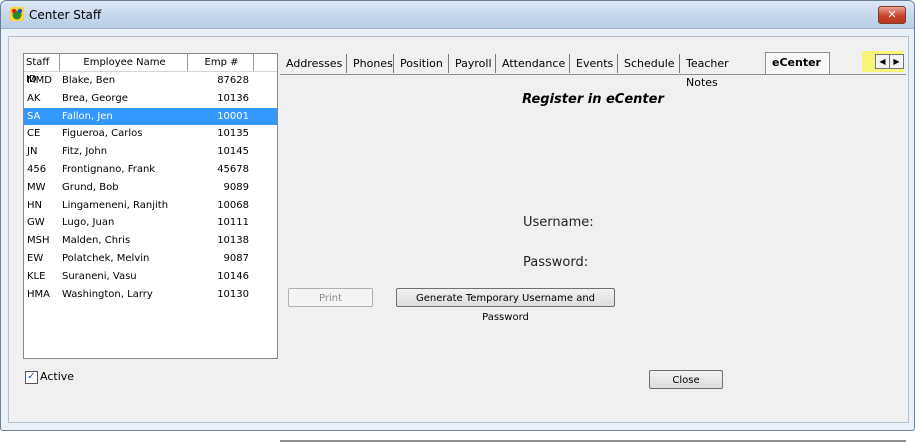 Image resolution: width=915 pixels, height=442 pixels. I want to click on employee-name-cell: Lugo, Juan, so click(88, 223).